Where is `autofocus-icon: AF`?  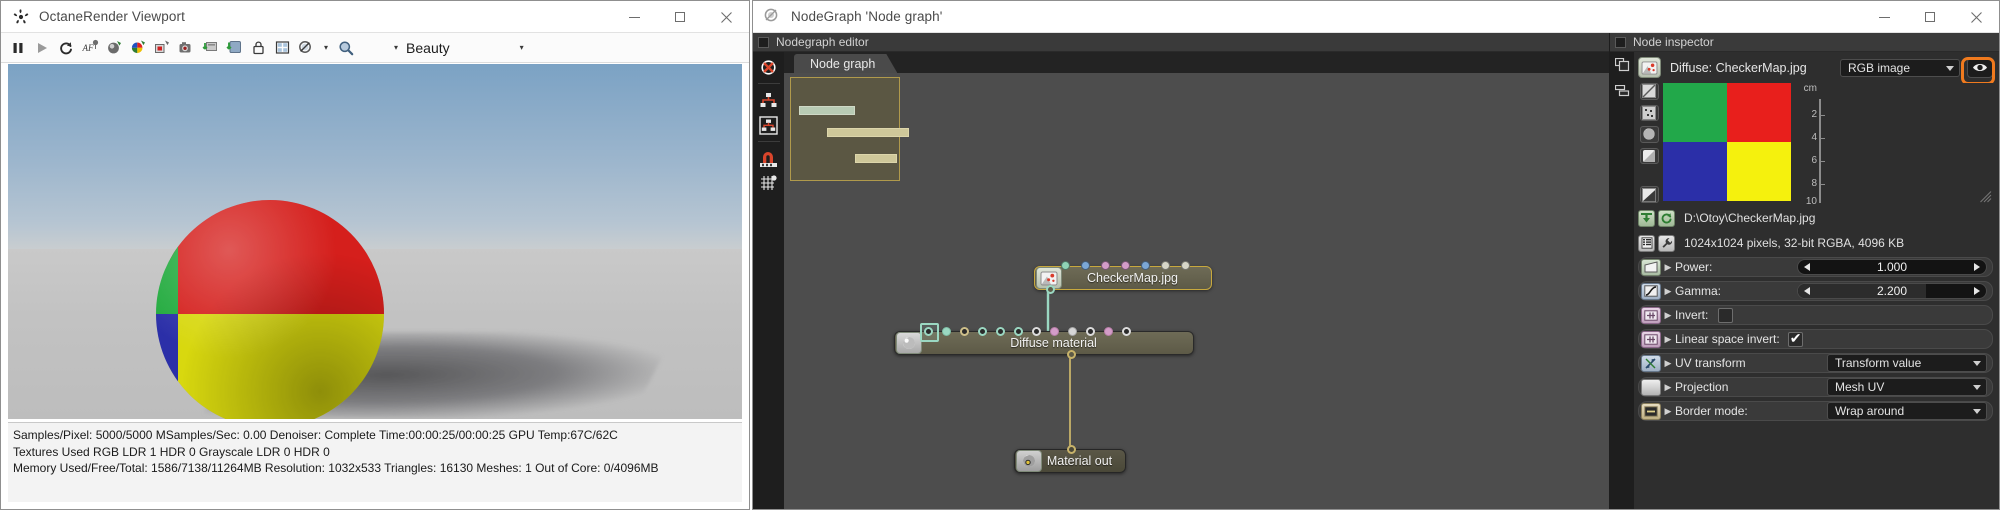
autofocus-icon: AF is located at coordinates (90, 48).